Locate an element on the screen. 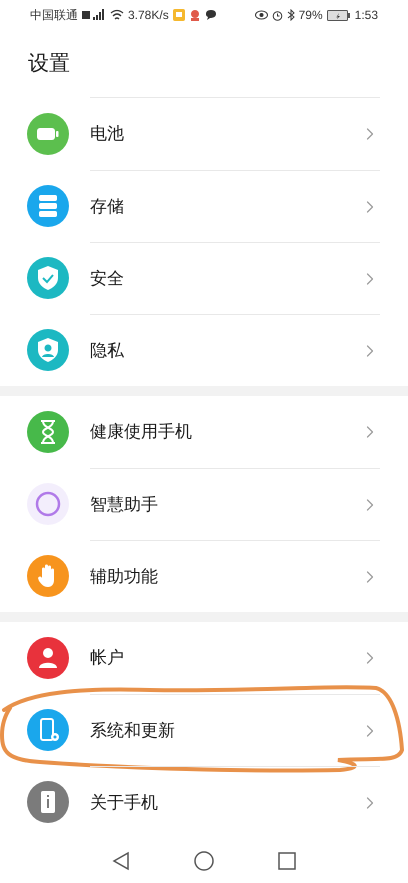 This screenshot has height=883, width=408. wifi-icon is located at coordinates (117, 15).